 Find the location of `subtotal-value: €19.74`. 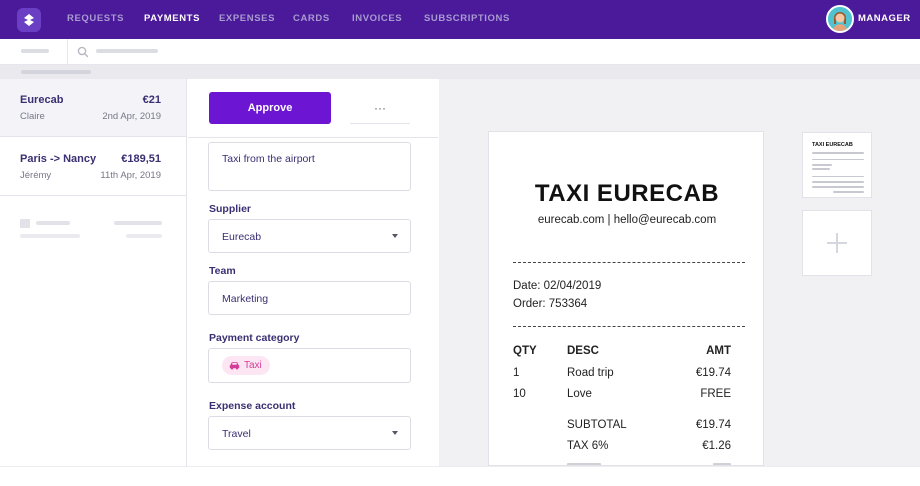

subtotal-value: €19.74 is located at coordinates (713, 425).